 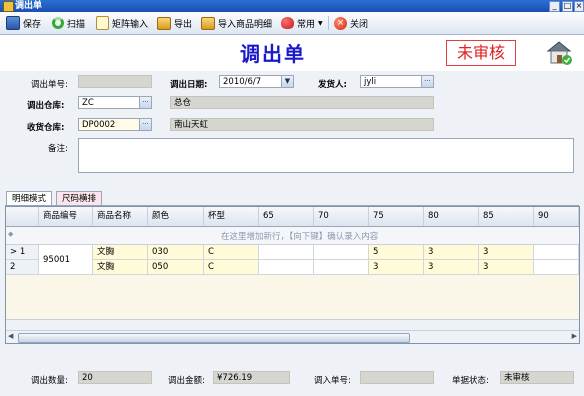 I want to click on new-row-placeholder: ◆ 在这里增加新行，【向下键】确认录入内容, so click(x=292, y=236).